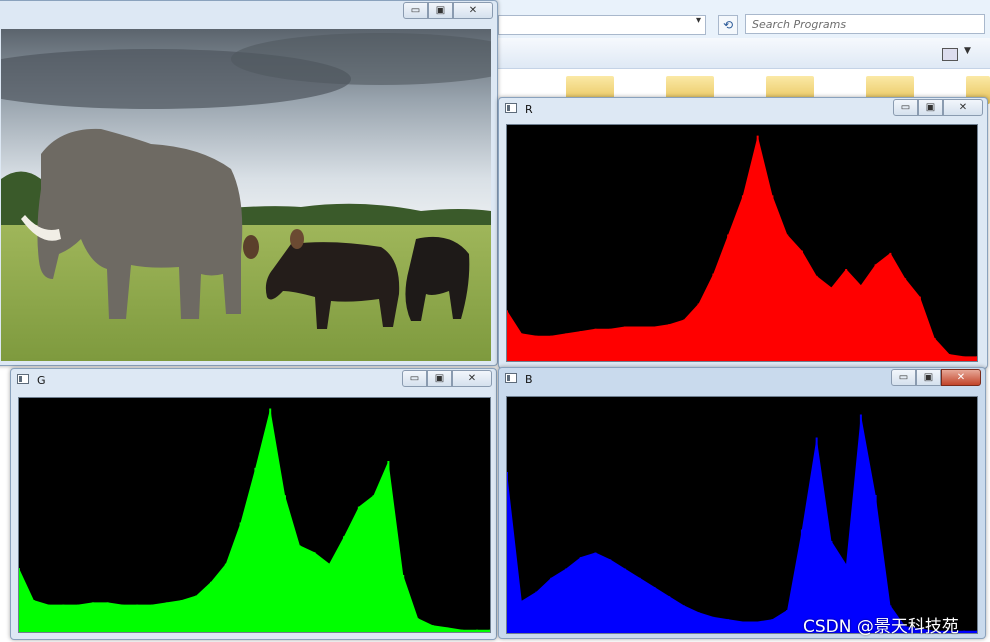  What do you see at coordinates (529, 379) in the screenshot?
I see `window-title: B` at bounding box center [529, 379].